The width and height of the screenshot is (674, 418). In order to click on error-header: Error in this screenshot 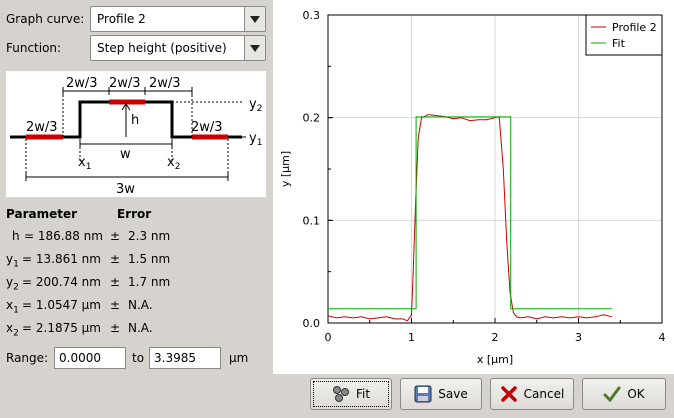, I will do `click(134, 214)`.